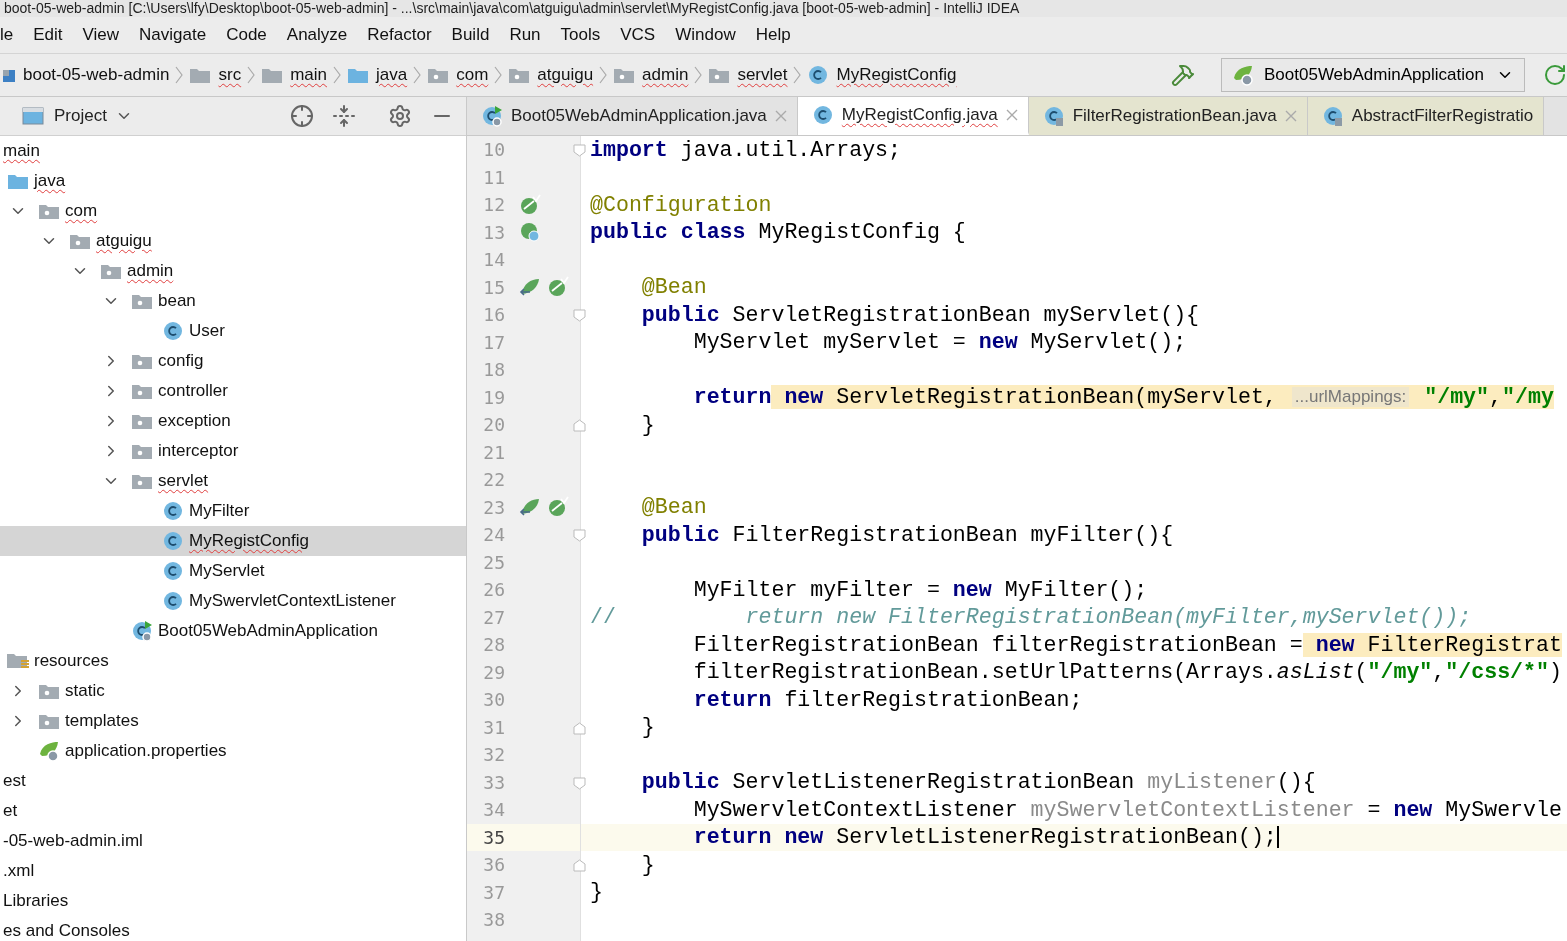 This screenshot has height=941, width=1567. What do you see at coordinates (377, 75) in the screenshot?
I see `breadcrumb-item: java` at bounding box center [377, 75].